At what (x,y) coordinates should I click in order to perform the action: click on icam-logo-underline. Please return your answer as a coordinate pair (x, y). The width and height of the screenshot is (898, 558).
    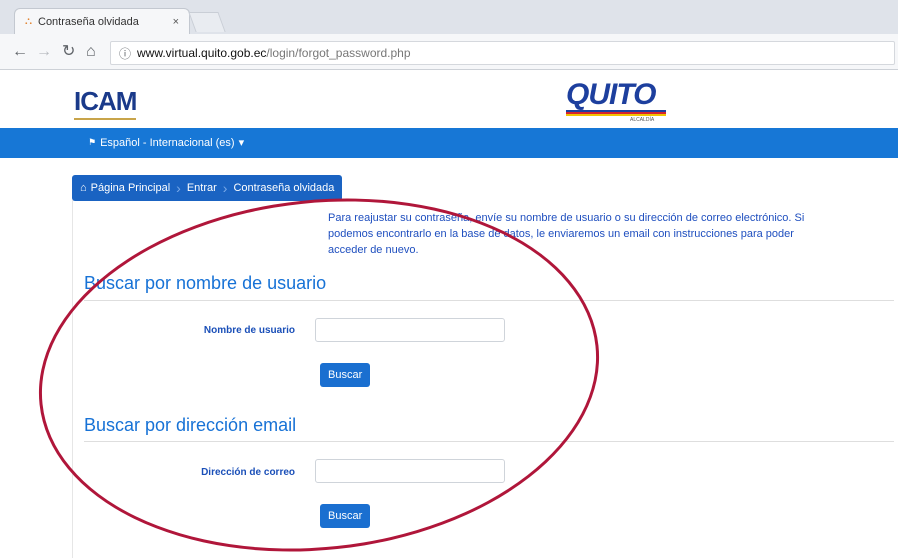
    Looking at the image, I should click on (105, 119).